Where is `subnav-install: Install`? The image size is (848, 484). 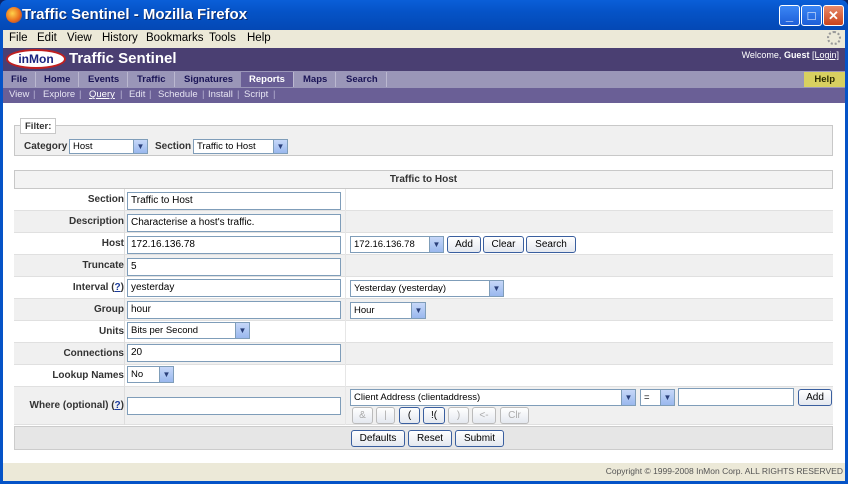
subnav-install: Install is located at coordinates (220, 94).